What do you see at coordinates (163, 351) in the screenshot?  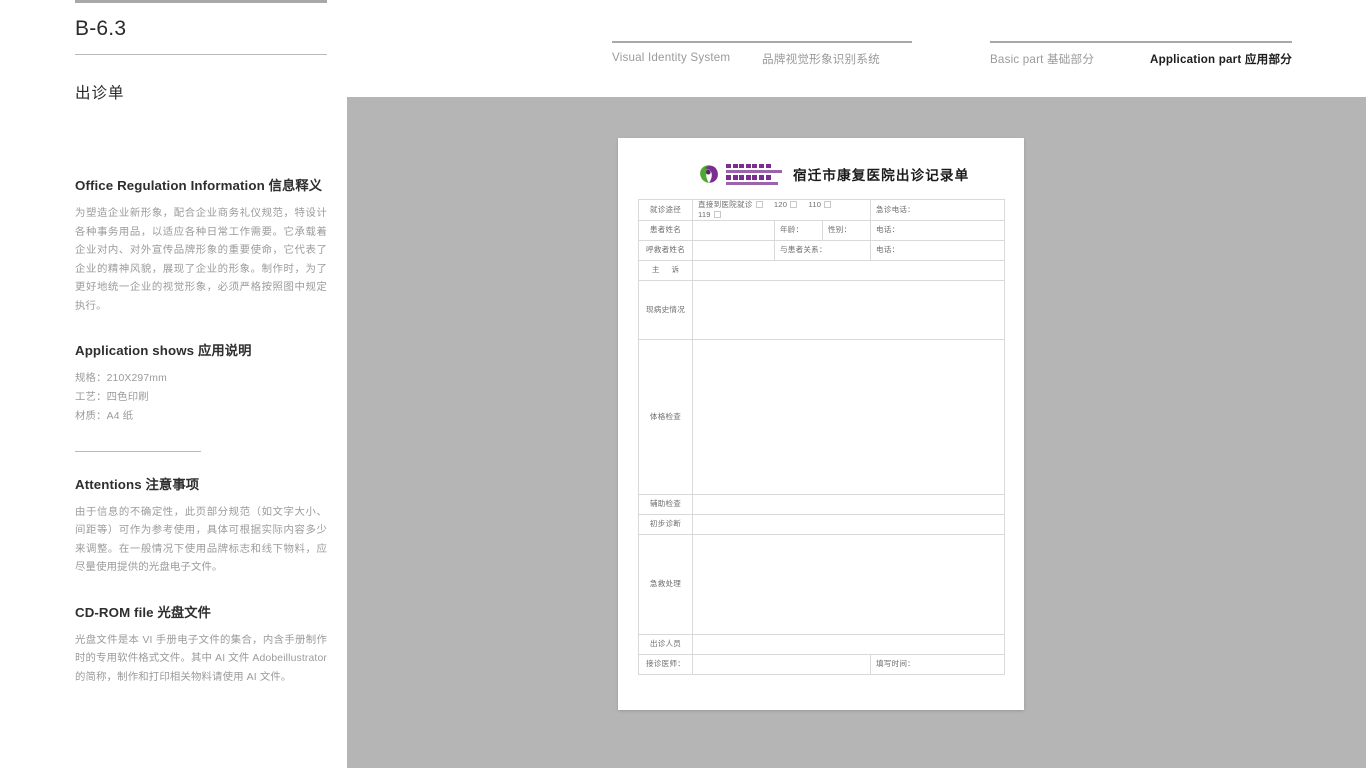 I see `section-heading: Application shows 应用说明` at bounding box center [163, 351].